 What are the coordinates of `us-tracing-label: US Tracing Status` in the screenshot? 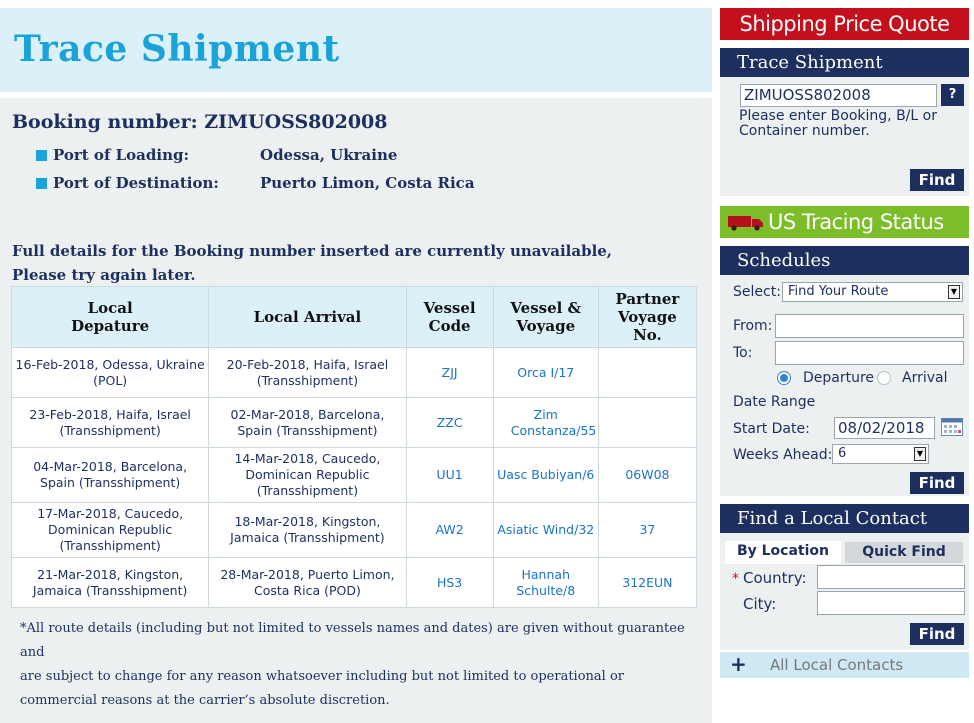 It's located at (856, 222).